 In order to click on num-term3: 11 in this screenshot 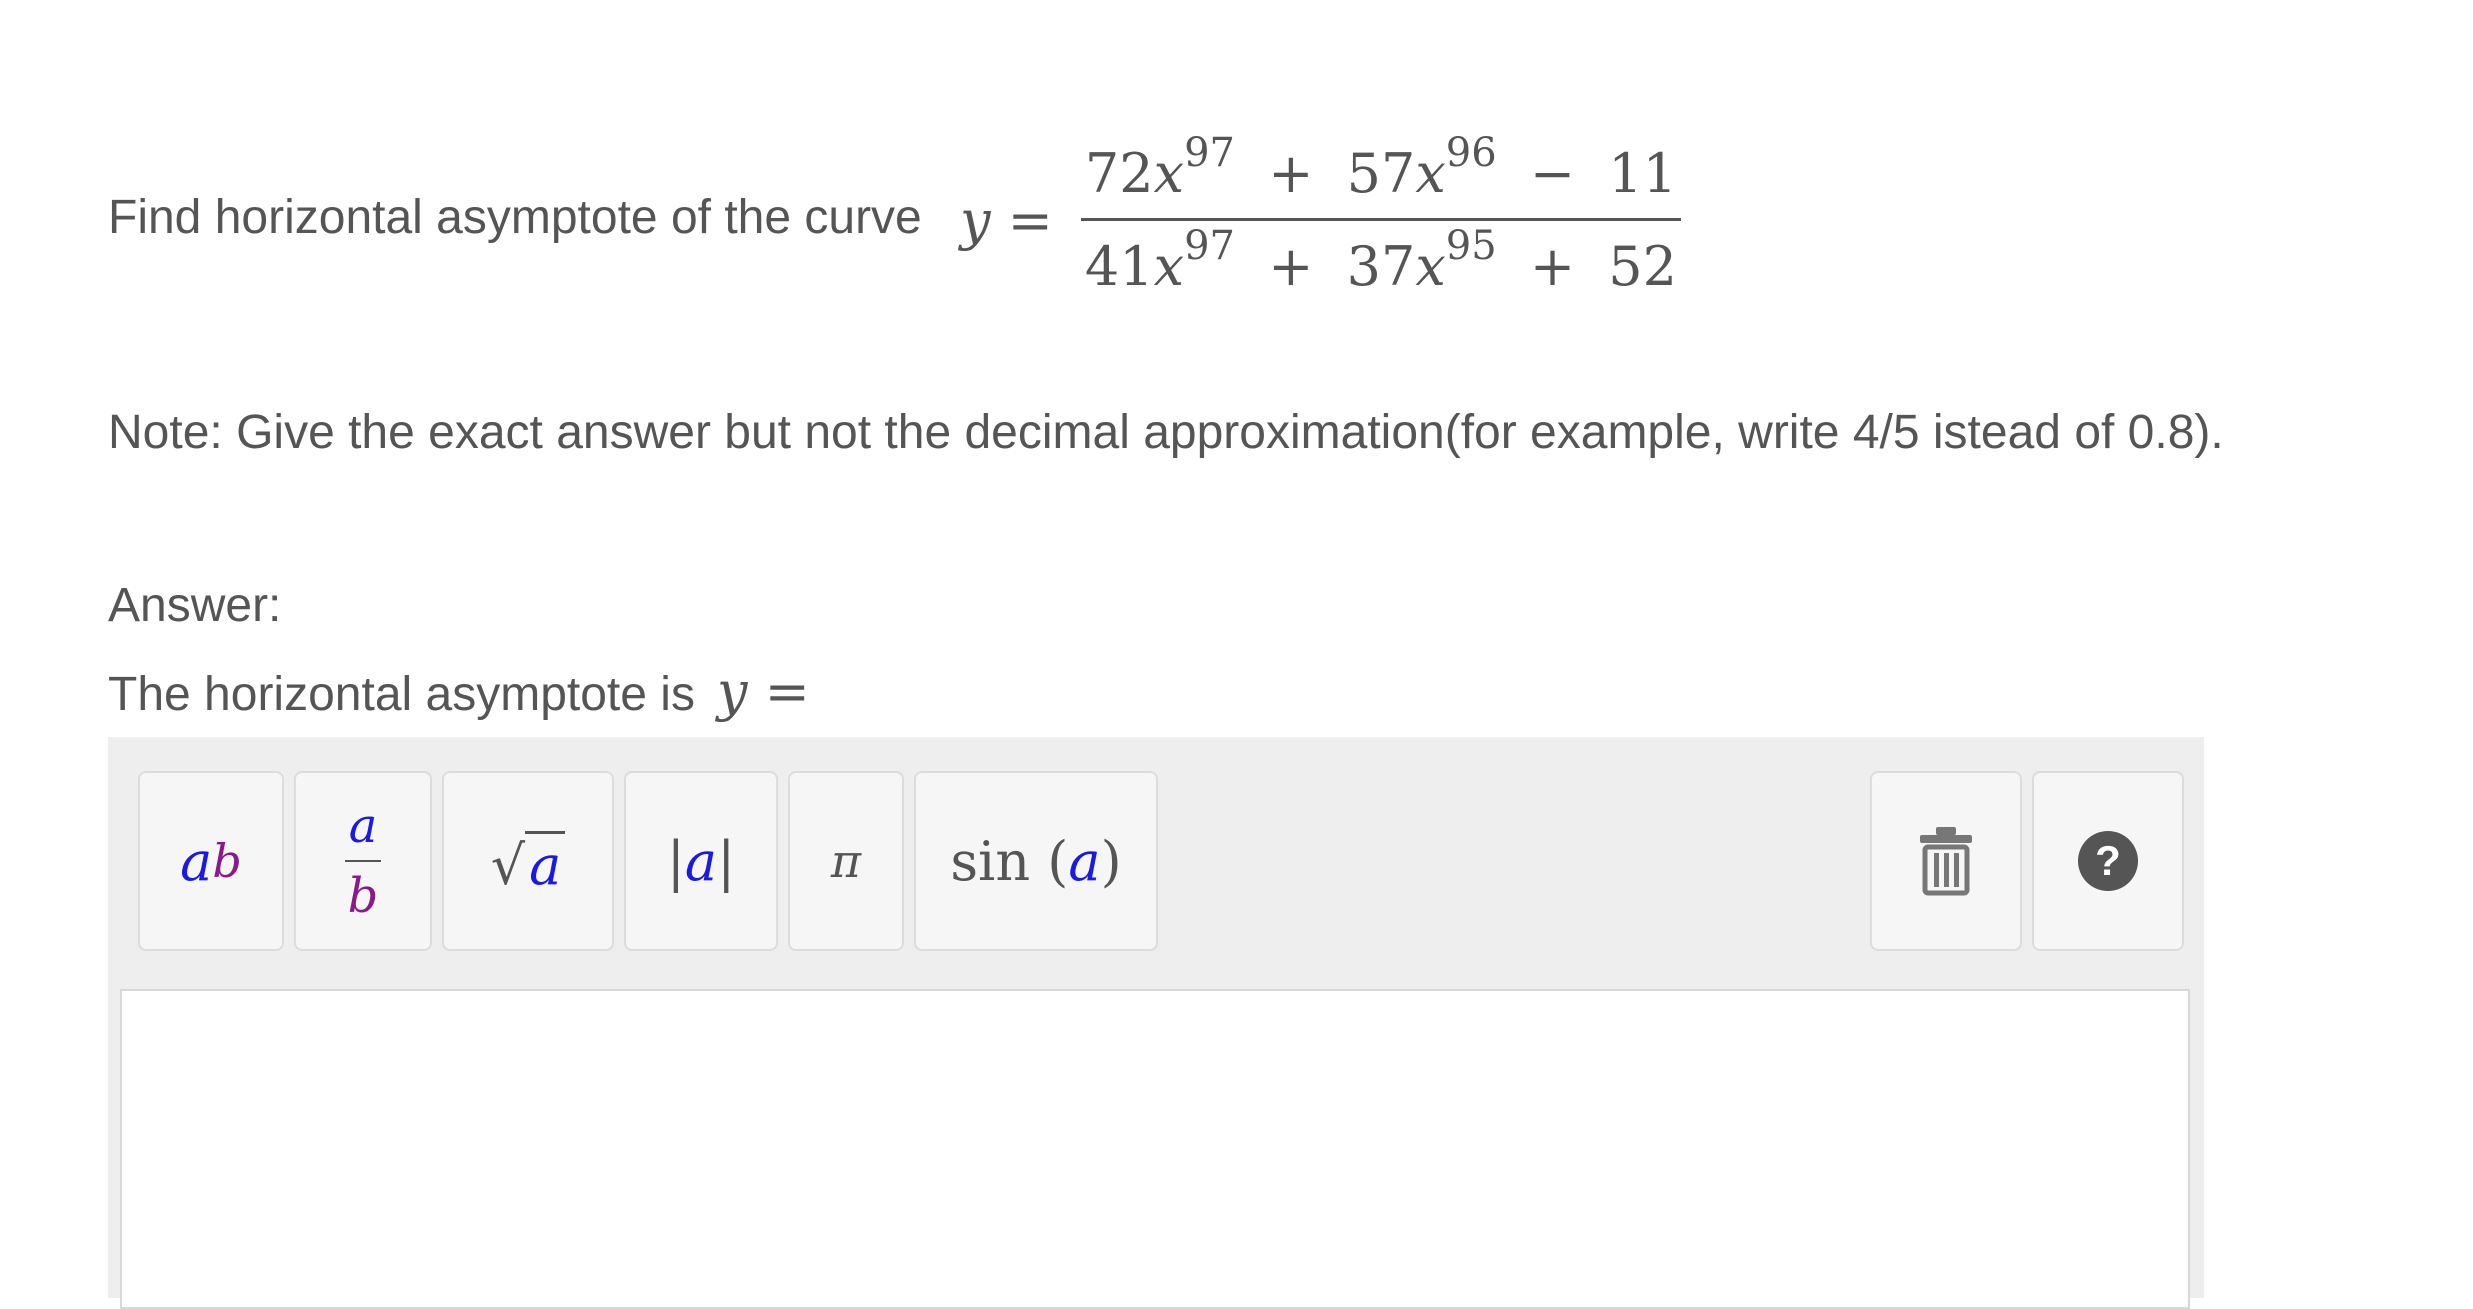, I will do `click(1643, 173)`.